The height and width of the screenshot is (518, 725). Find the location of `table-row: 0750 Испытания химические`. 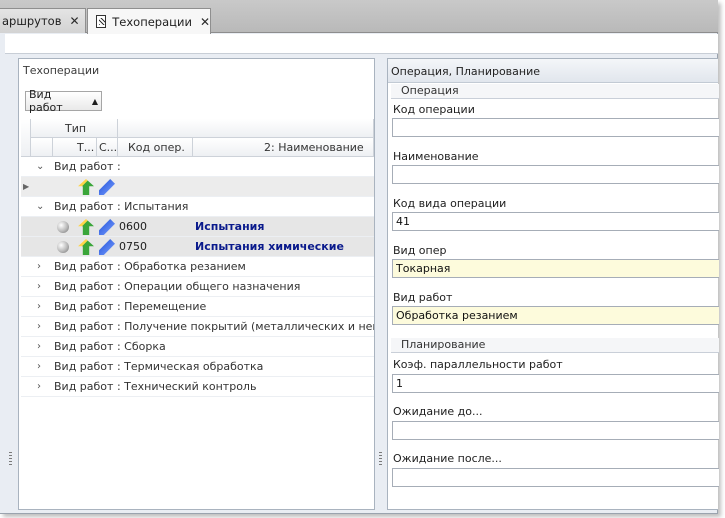

table-row: 0750 Испытания химические is located at coordinates (197, 247).